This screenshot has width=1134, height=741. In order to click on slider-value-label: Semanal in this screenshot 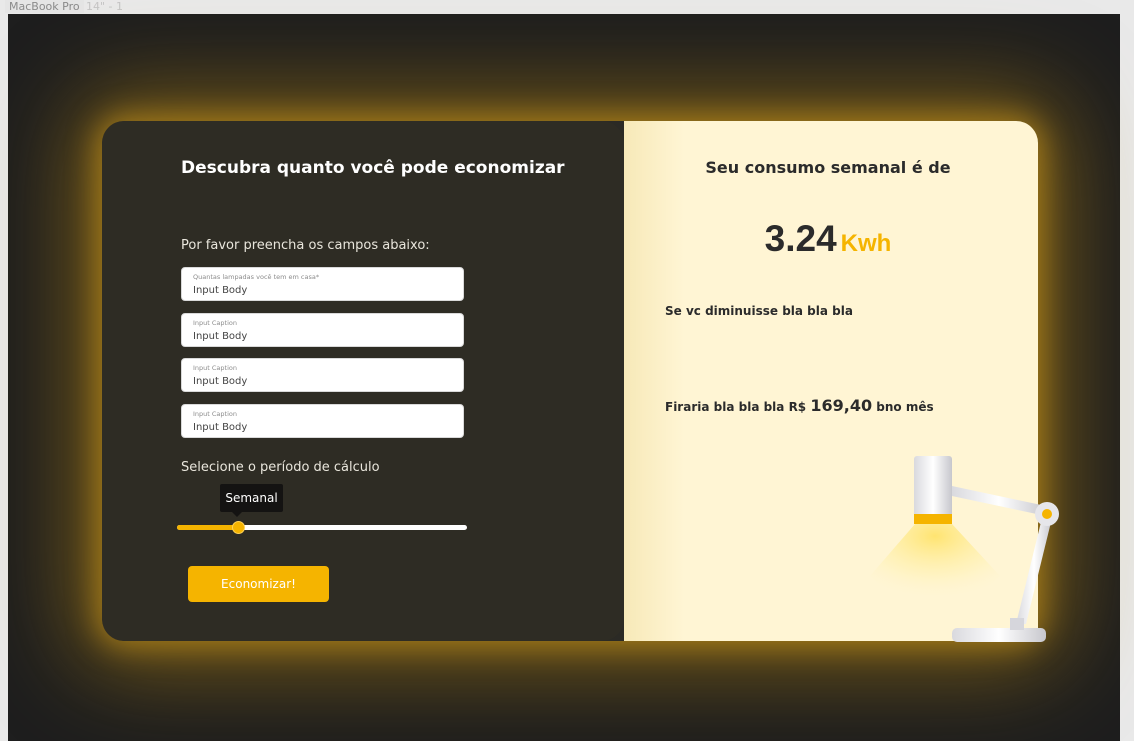, I will do `click(251, 498)`.